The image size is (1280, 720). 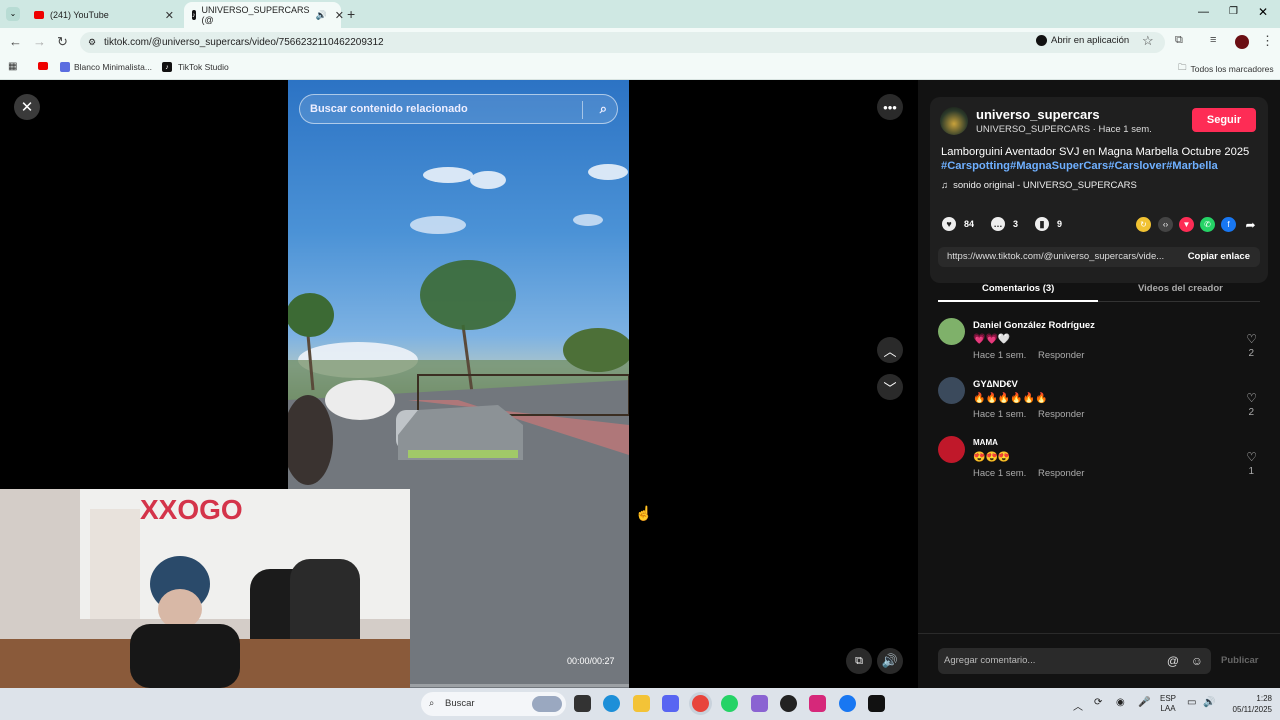 I want to click on tiktok-icon, so click(x=876, y=703).